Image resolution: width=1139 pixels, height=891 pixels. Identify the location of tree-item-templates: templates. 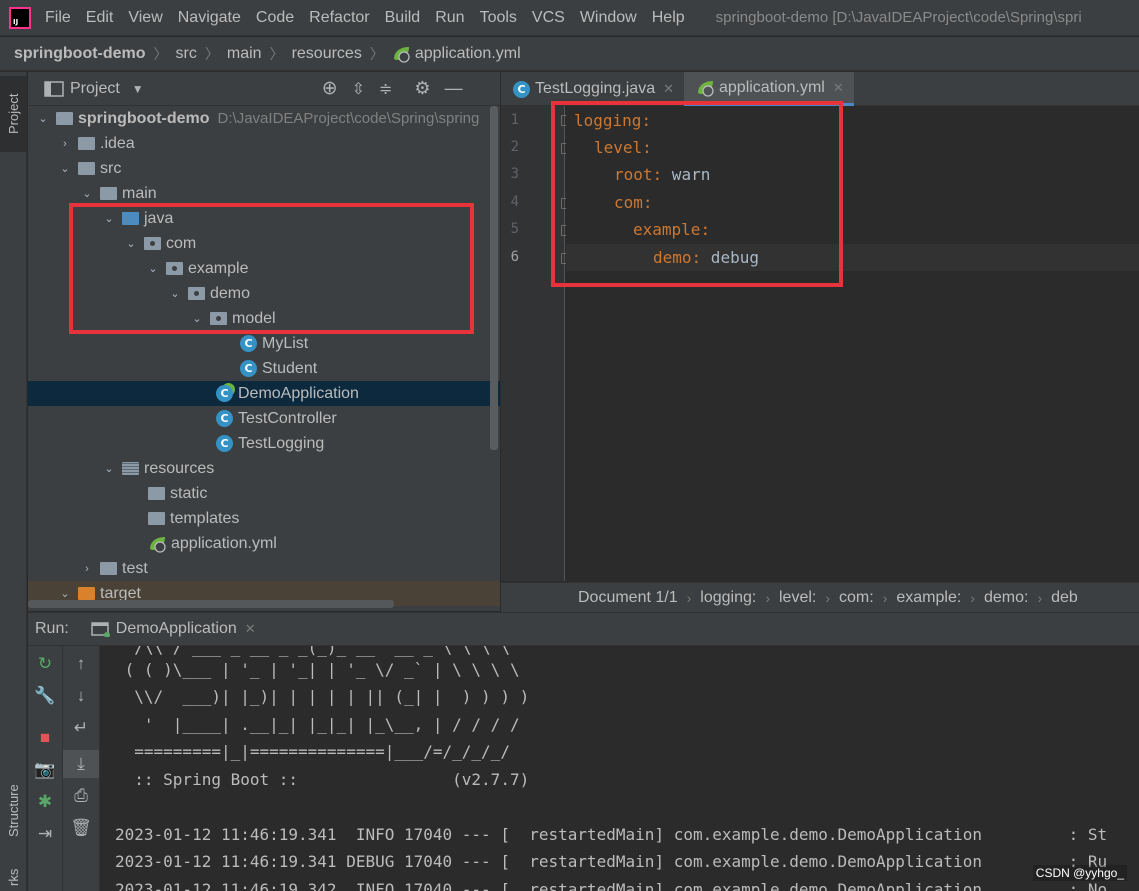
(258, 518).